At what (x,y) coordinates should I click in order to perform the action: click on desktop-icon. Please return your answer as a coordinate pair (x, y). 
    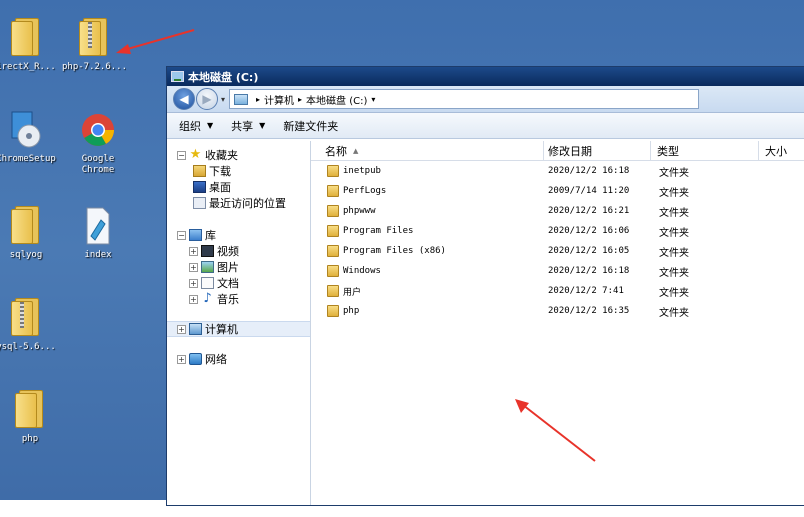
    Looking at the image, I should click on (199, 187).